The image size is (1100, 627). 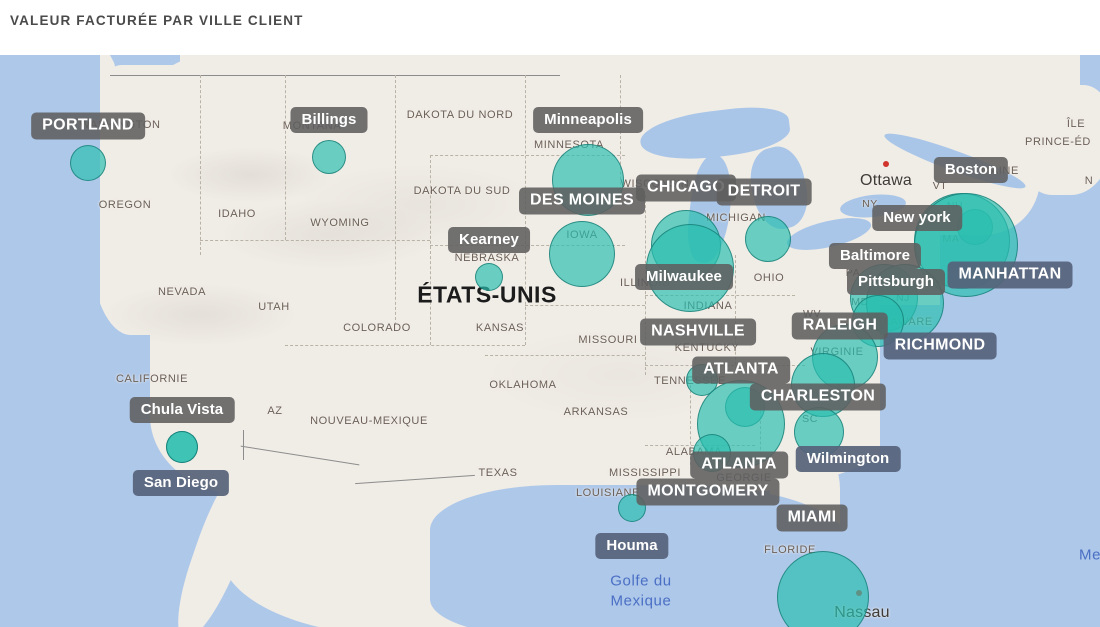 I want to click on city-data-label: MIAMI, so click(x=812, y=518).